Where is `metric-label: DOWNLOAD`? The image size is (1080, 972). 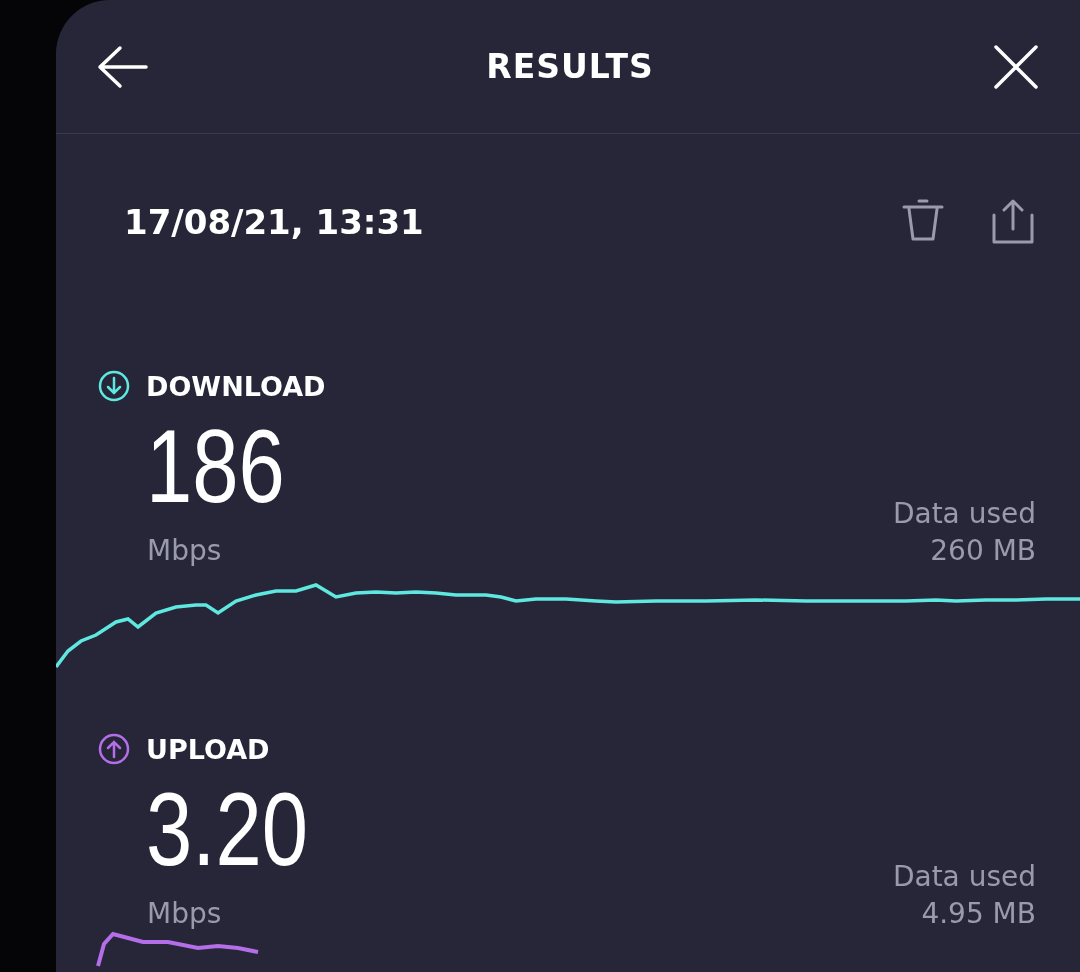
metric-label: DOWNLOAD is located at coordinates (236, 386).